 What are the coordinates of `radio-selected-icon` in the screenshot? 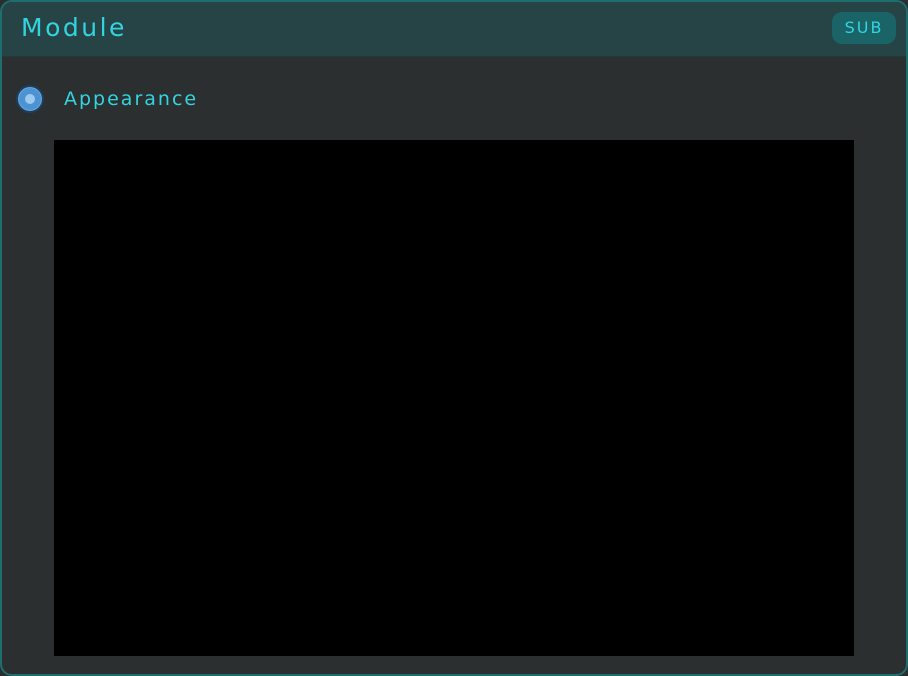 It's located at (30, 99).